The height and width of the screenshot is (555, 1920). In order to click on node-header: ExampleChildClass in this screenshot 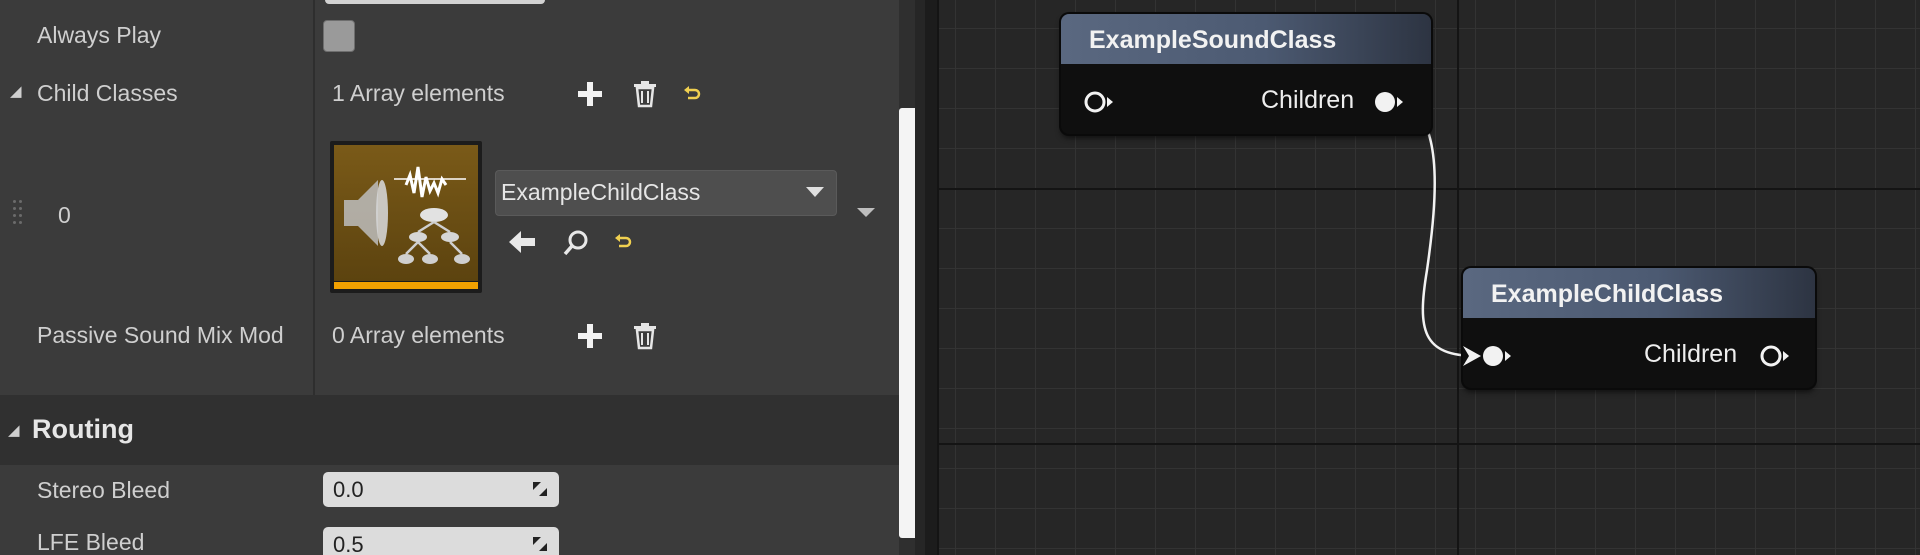, I will do `click(1639, 293)`.